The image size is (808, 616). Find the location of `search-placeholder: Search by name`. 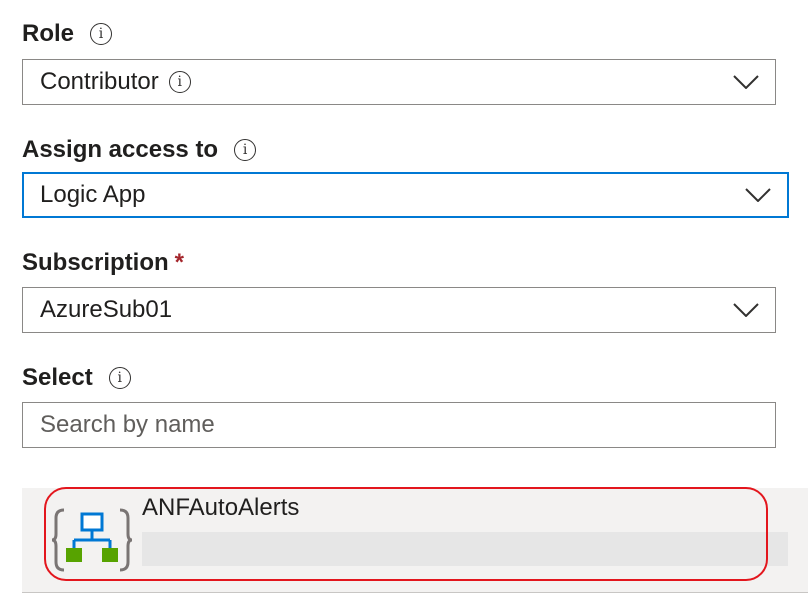

search-placeholder: Search by name is located at coordinates (127, 424).